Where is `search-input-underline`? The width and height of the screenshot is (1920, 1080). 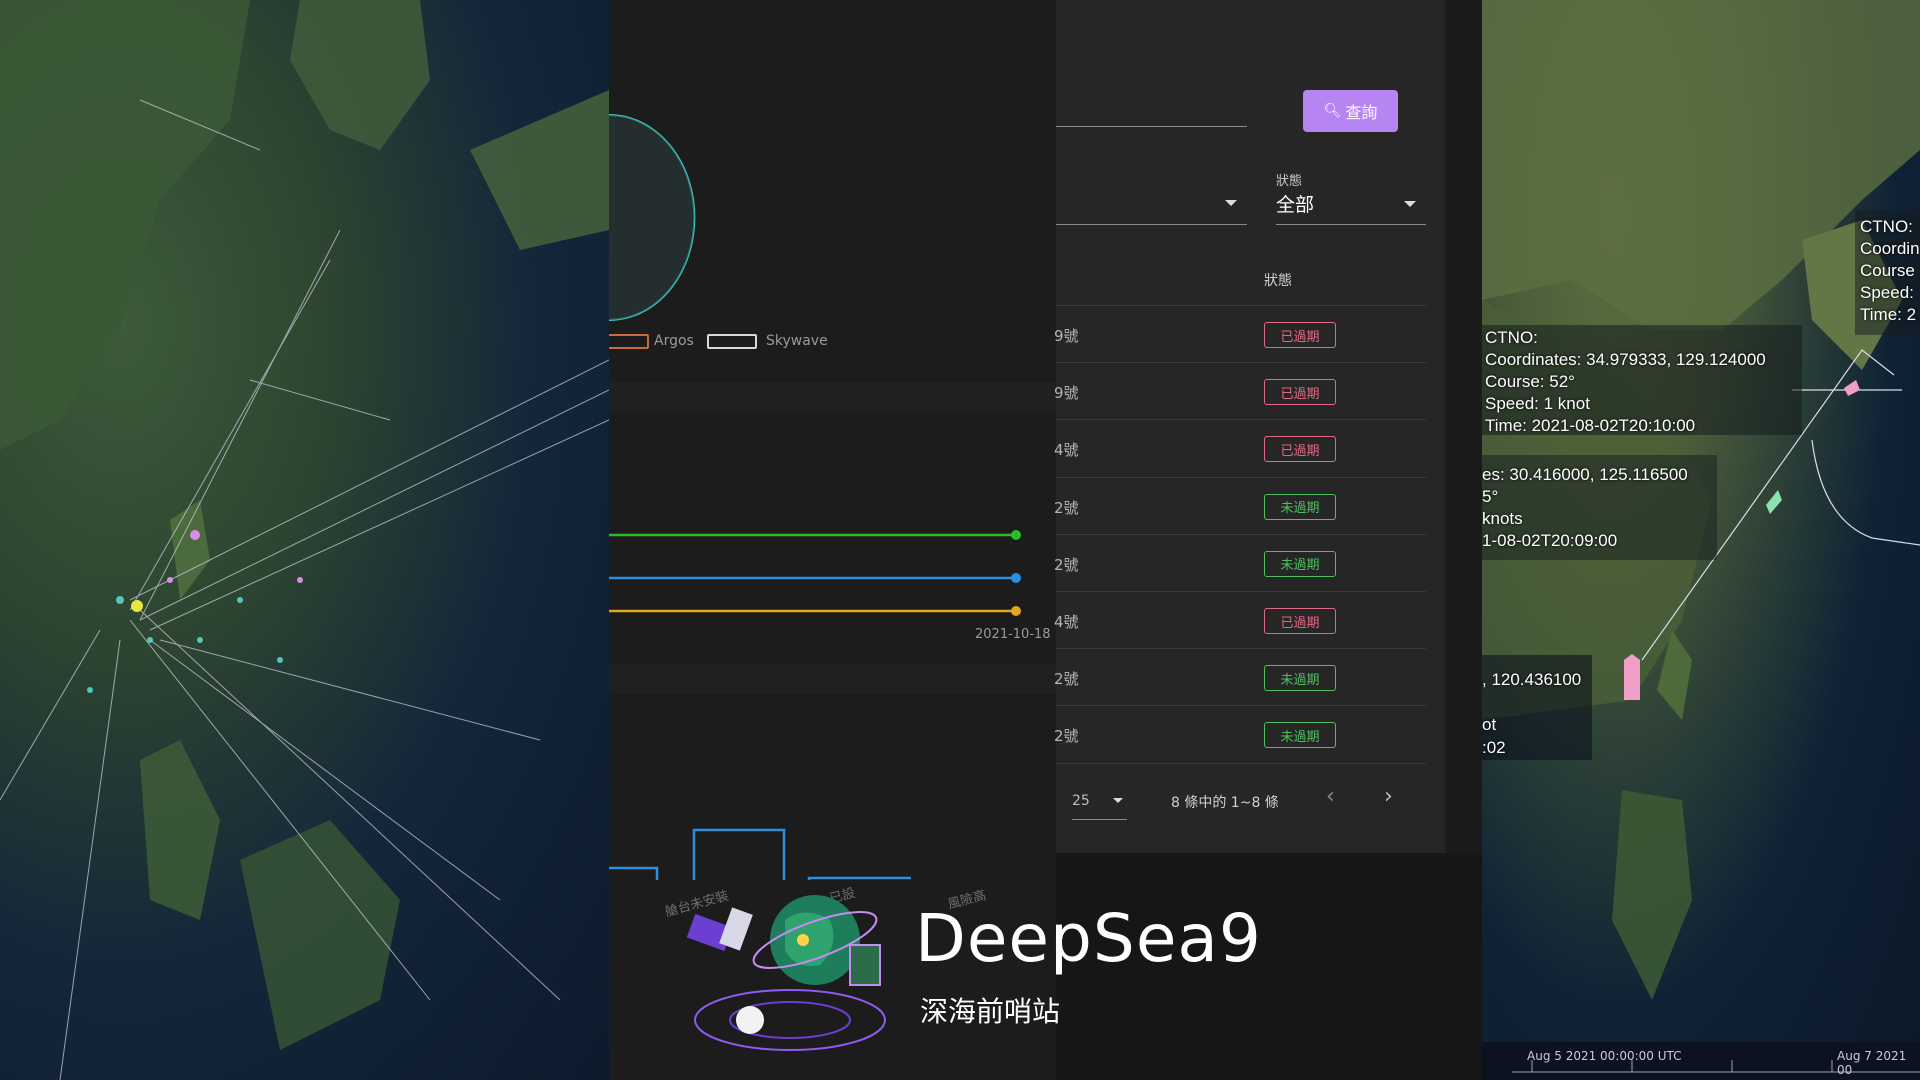
search-input-underline is located at coordinates (1151, 126).